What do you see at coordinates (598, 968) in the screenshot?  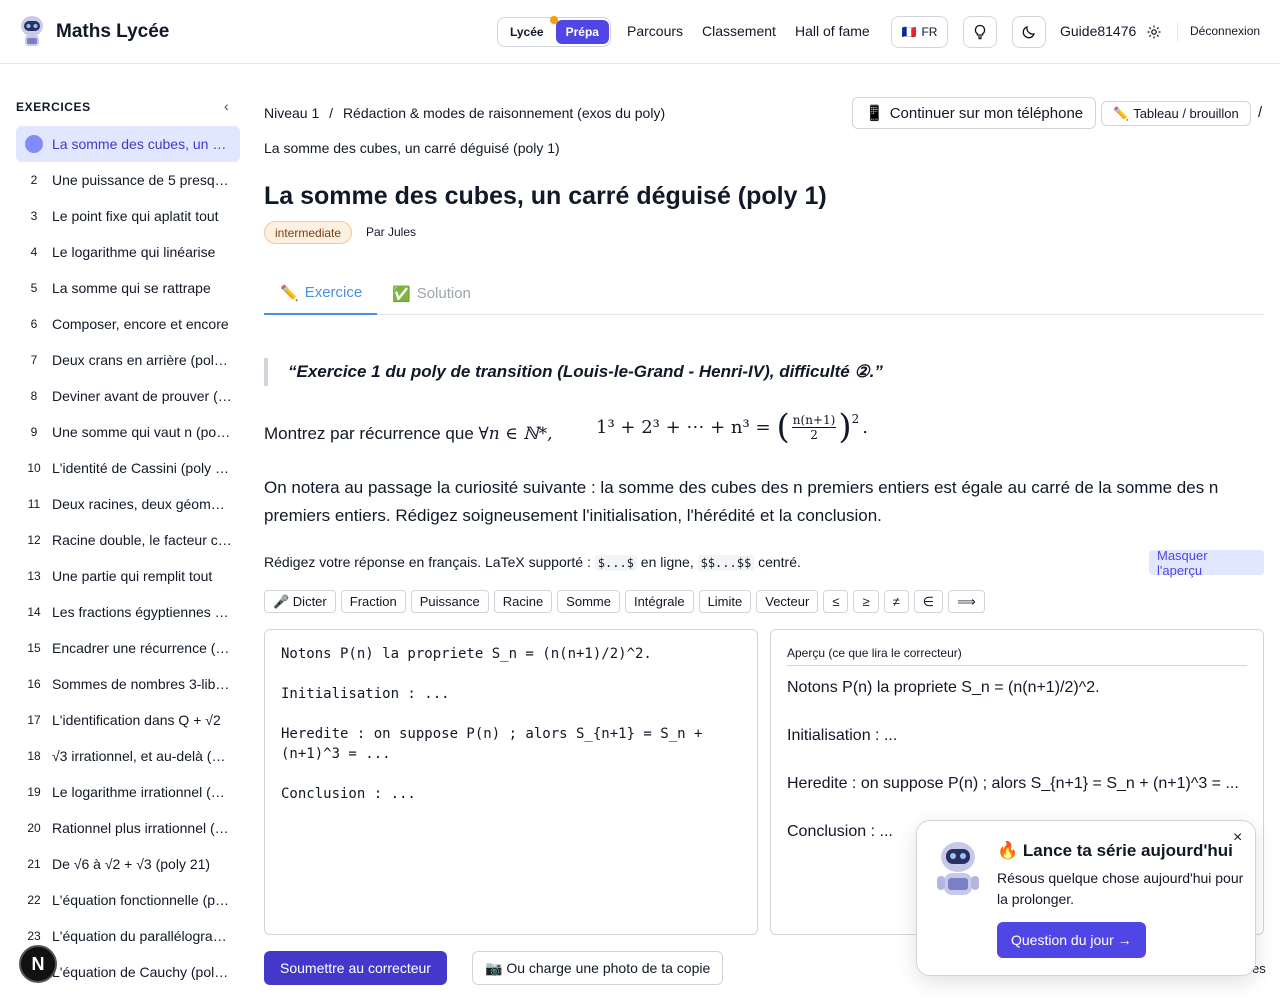 I see `upload-photo-button: 📷 Ou charge une photo de ta copie` at bounding box center [598, 968].